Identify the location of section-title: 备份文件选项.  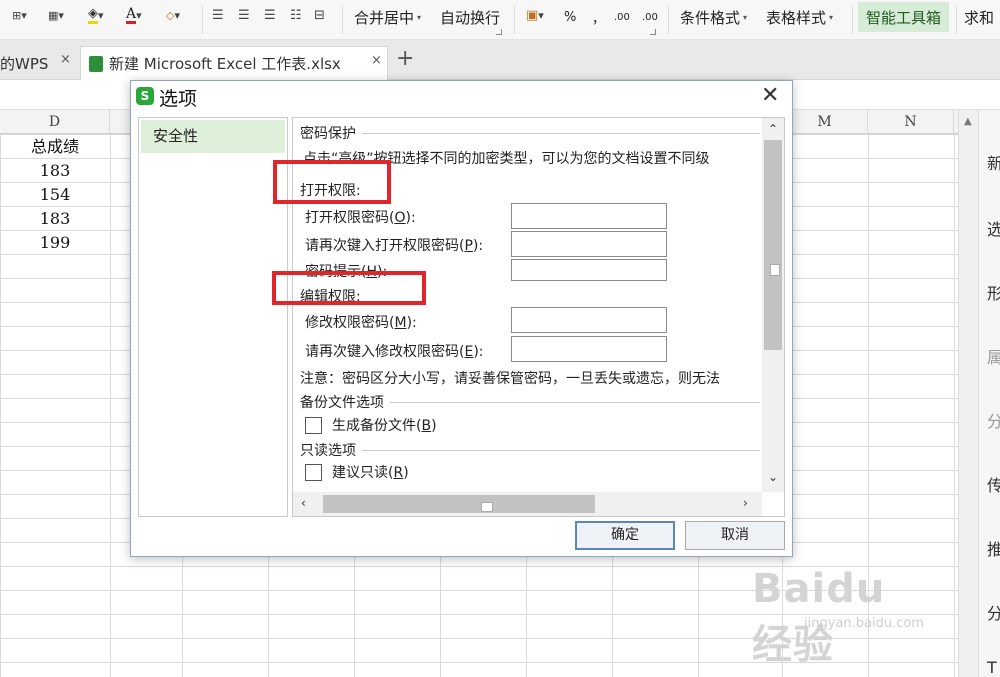
(342, 403).